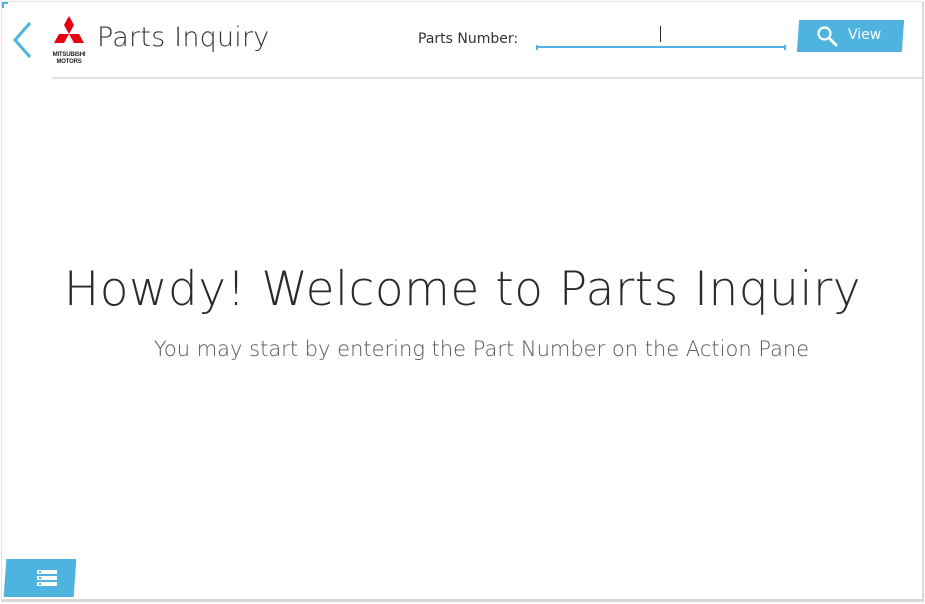  I want to click on view-button: View, so click(850, 36).